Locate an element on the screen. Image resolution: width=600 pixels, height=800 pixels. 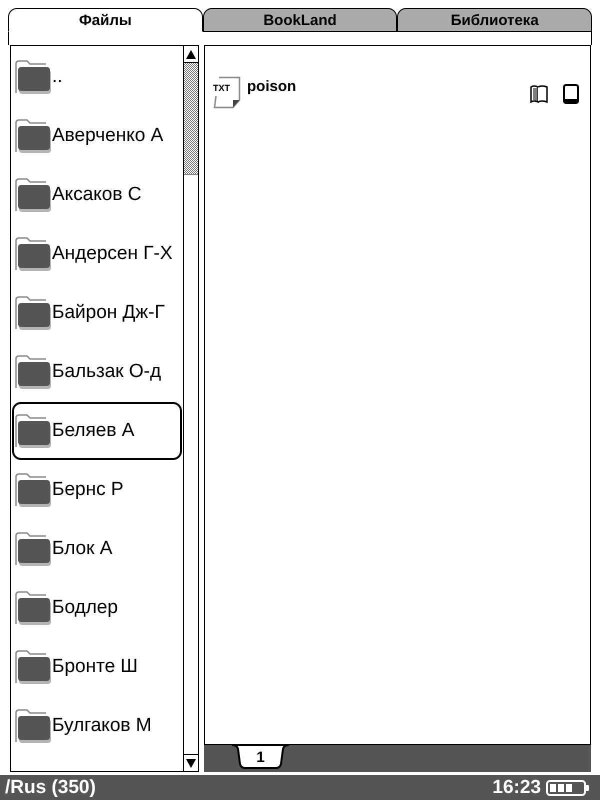
folder-item: Бронте Ш is located at coordinates (97, 667).